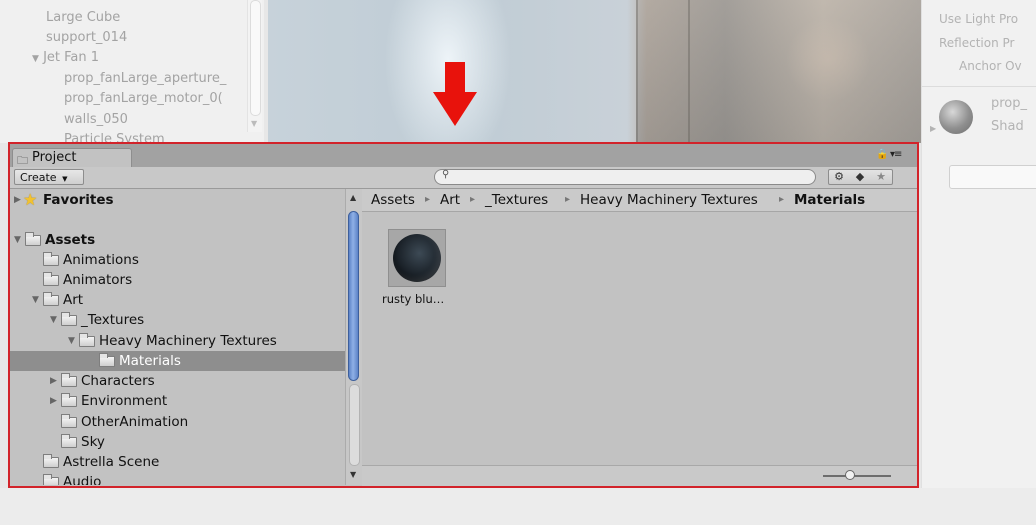 The height and width of the screenshot is (525, 1036). Describe the element at coordinates (177, 200) in the screenshot. I see `tree-item-favorites: ▶ ★ Favorites` at that location.